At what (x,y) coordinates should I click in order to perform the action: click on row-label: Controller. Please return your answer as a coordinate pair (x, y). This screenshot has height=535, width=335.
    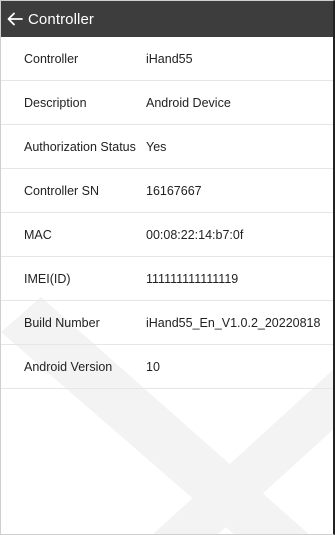
    Looking at the image, I should click on (51, 58).